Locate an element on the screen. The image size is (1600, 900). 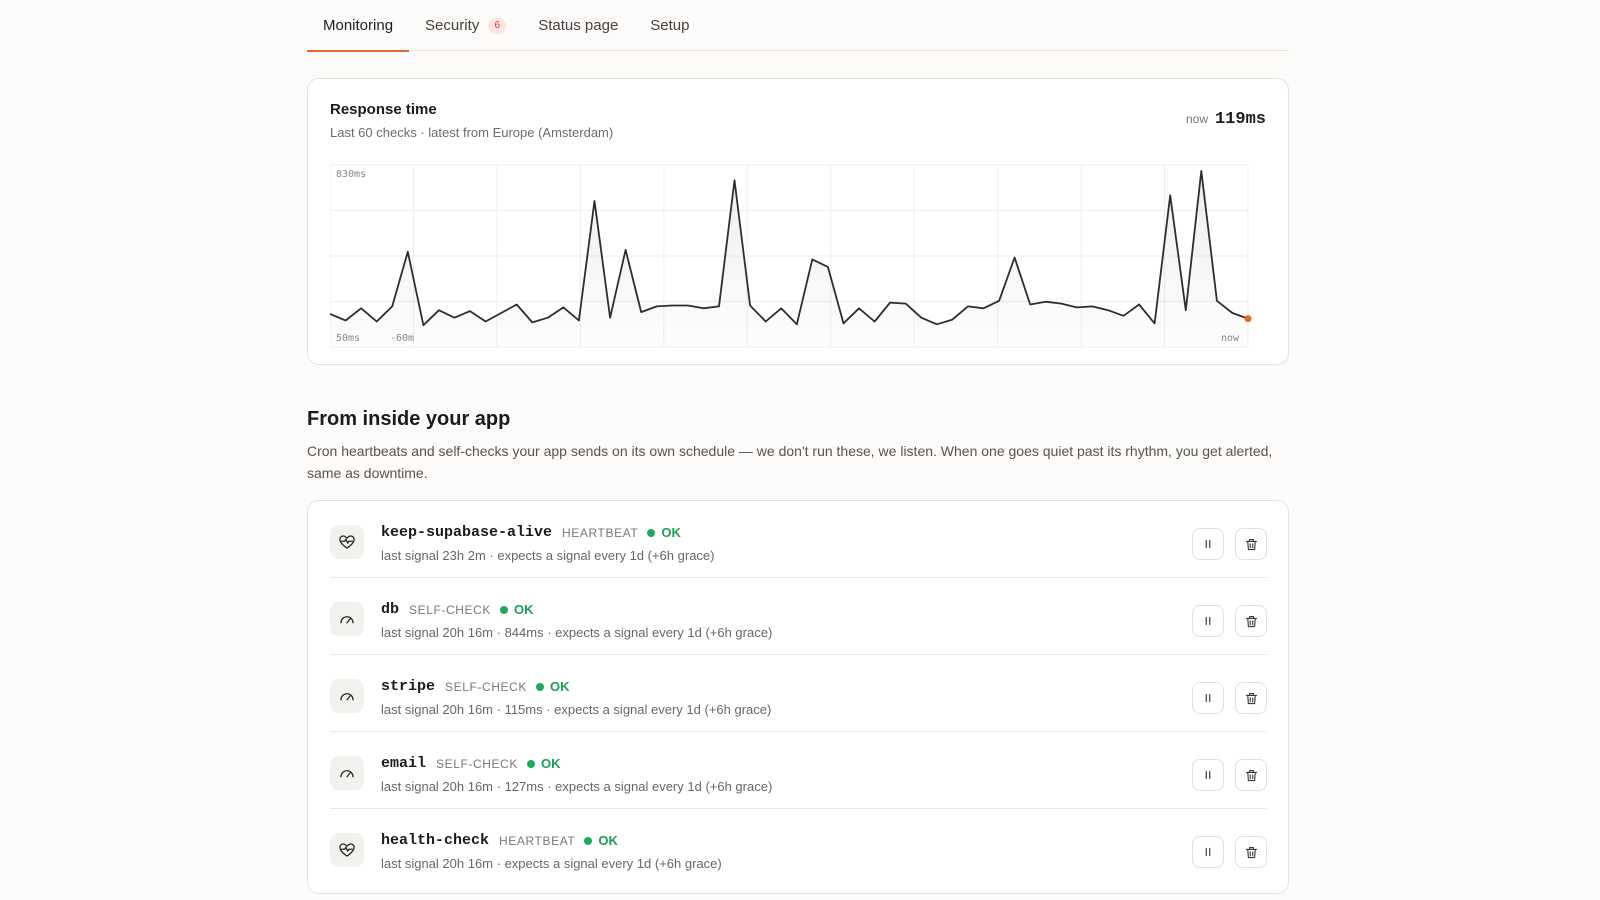
tab-status-page: Status page is located at coordinates (578, 25).